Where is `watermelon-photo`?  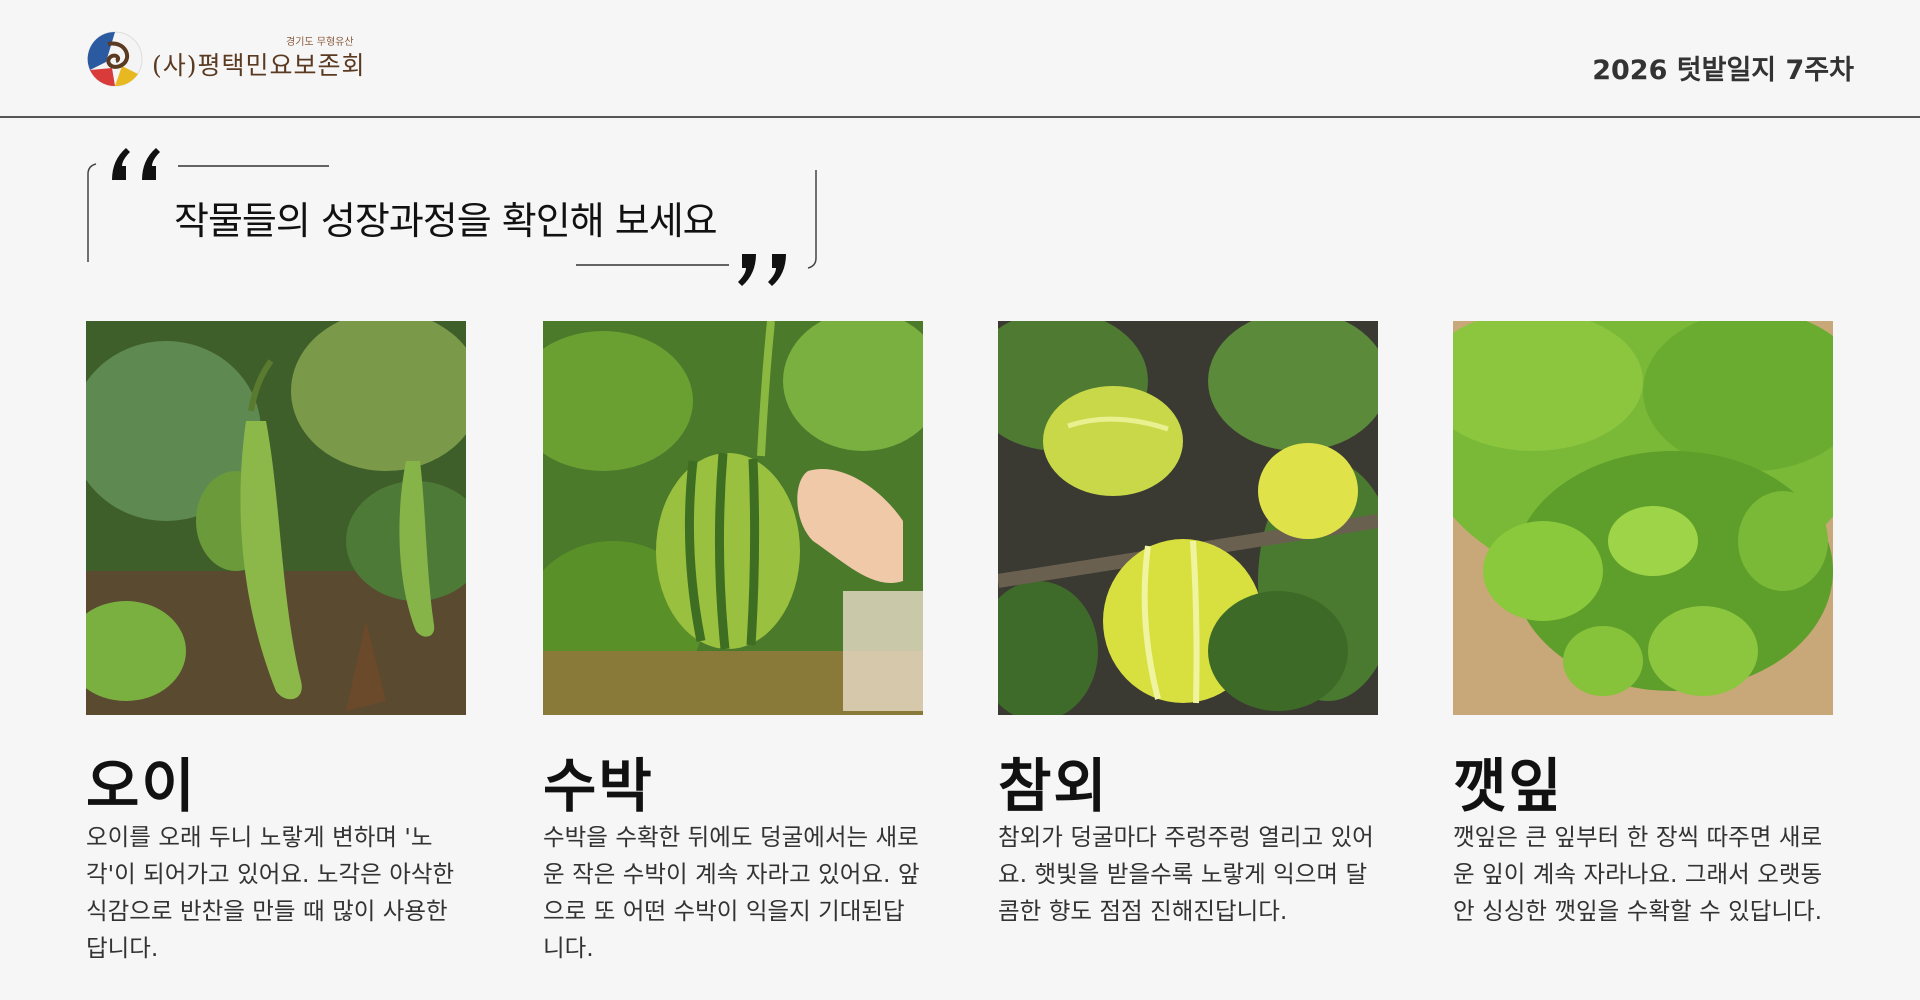
watermelon-photo is located at coordinates (733, 518).